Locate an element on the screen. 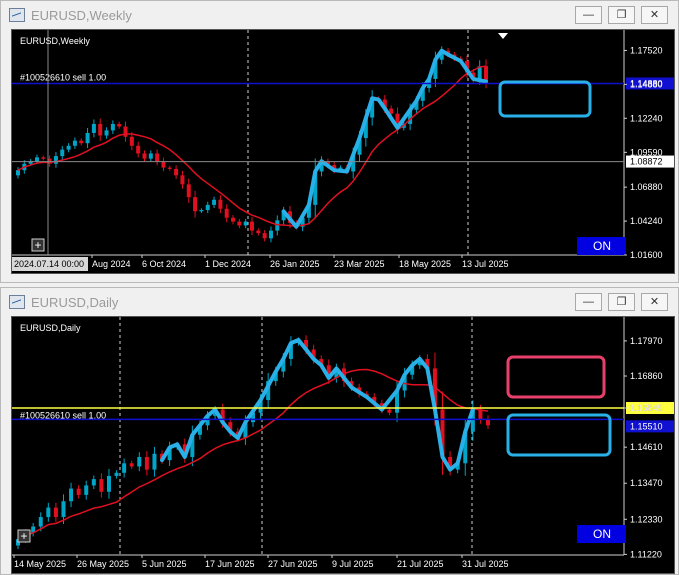 This screenshot has height=575, width=679. price-scale-label: 1.13470 is located at coordinates (646, 483).